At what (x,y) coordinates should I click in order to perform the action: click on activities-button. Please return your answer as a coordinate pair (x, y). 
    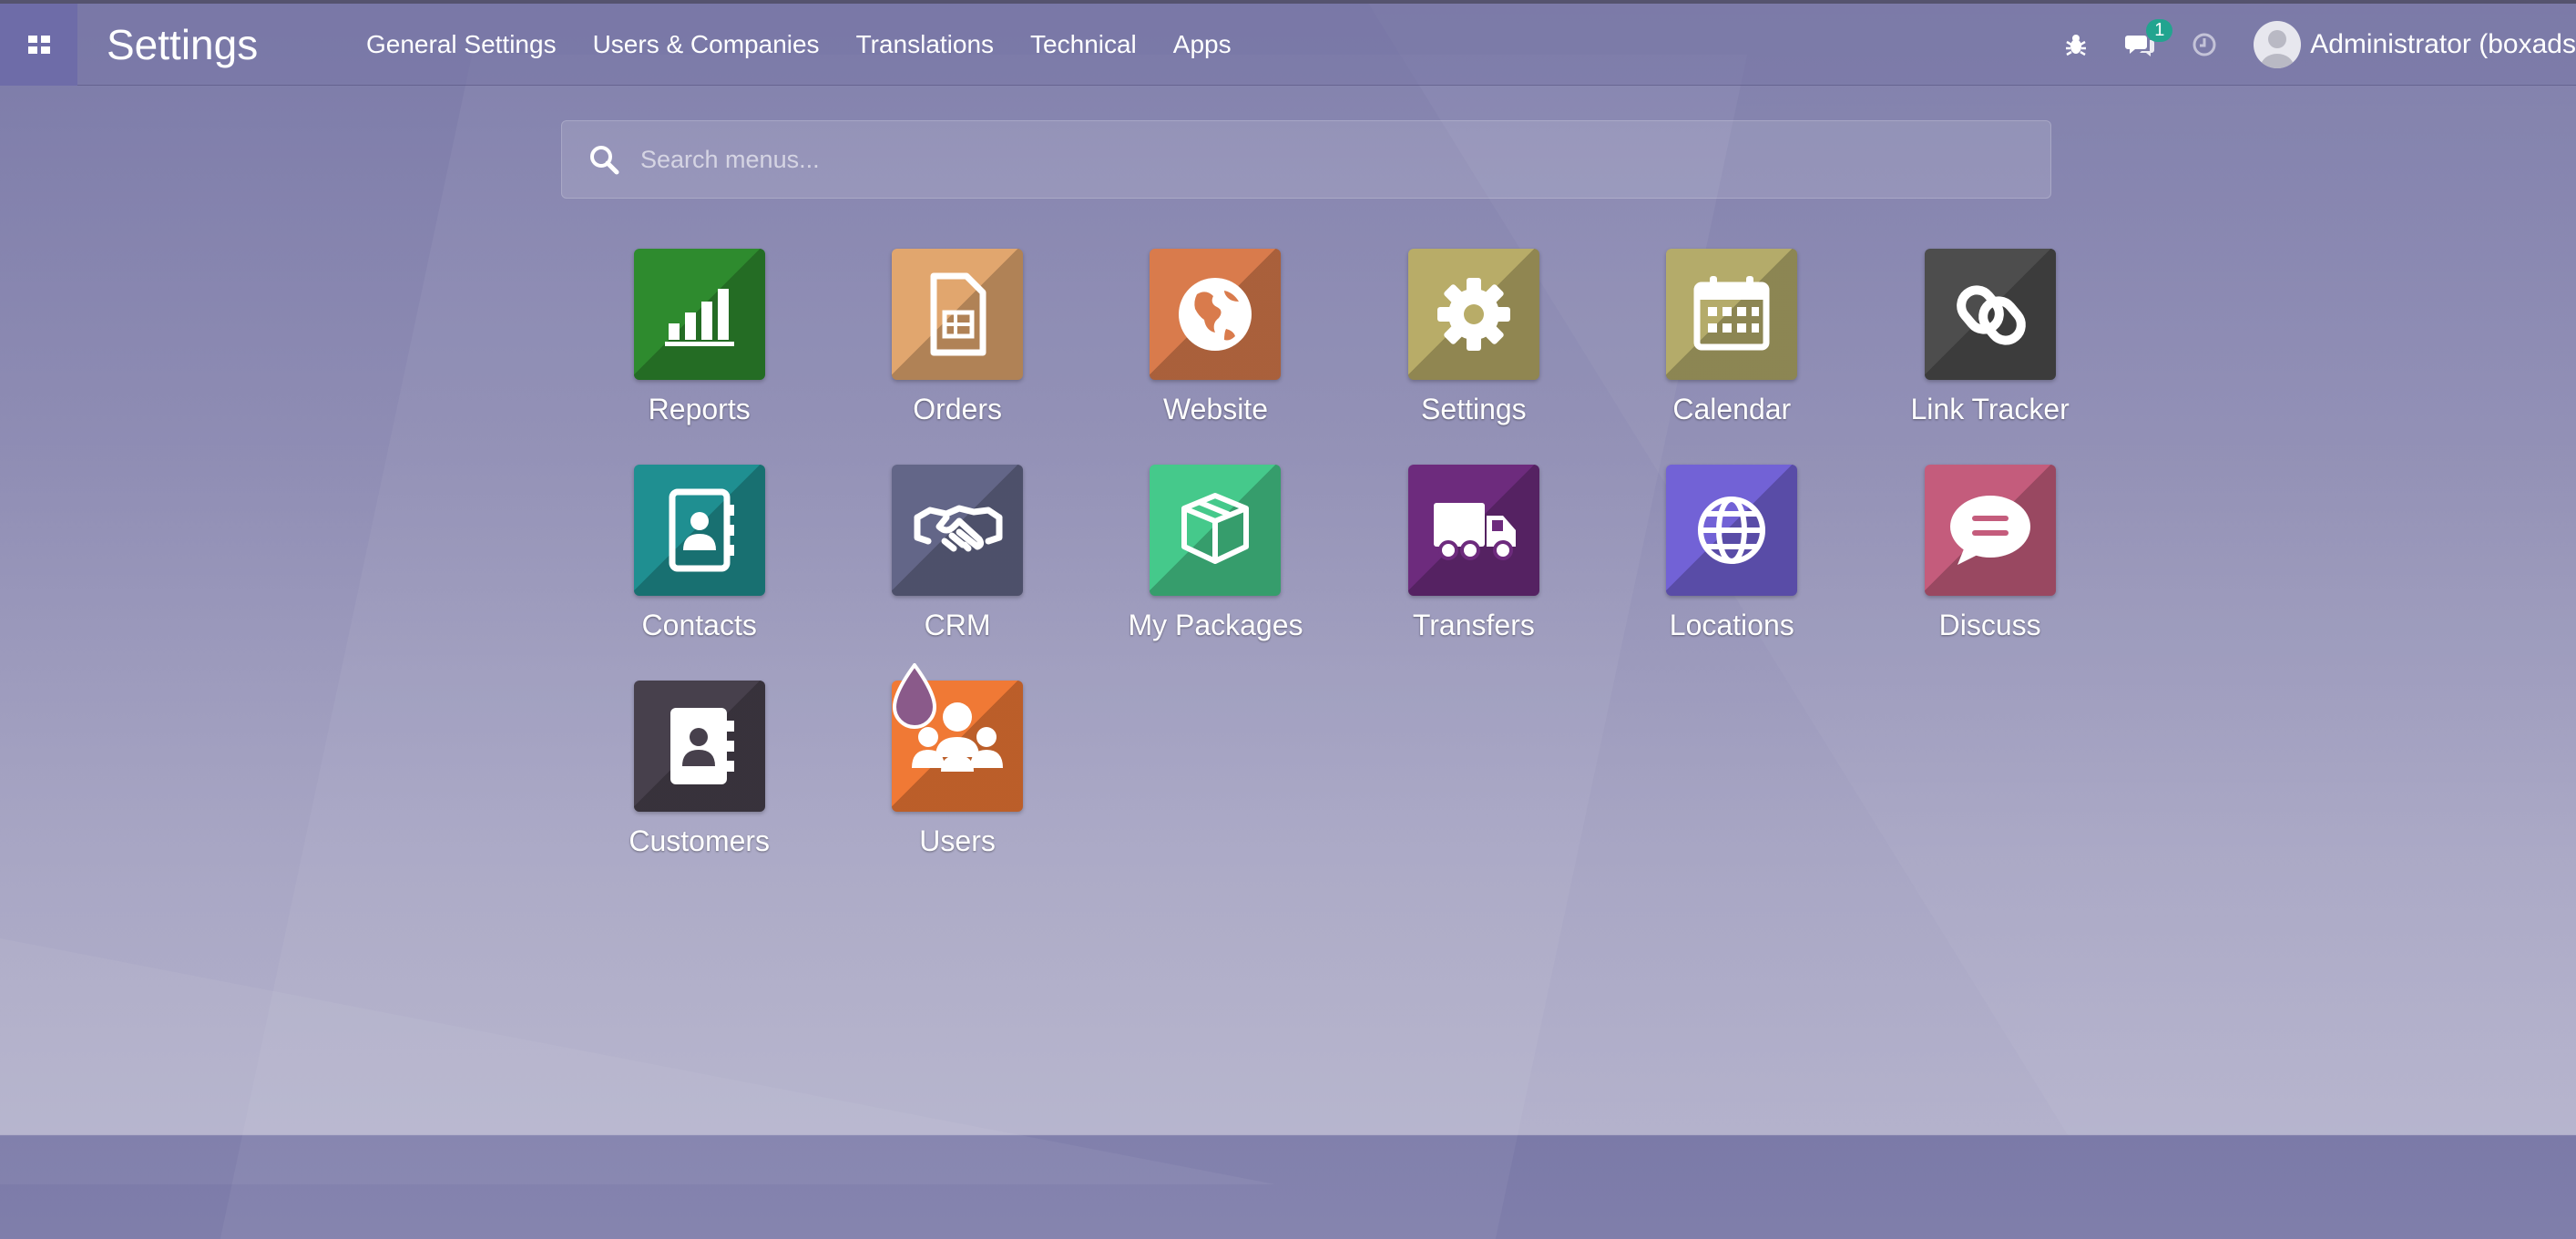
    Looking at the image, I should click on (2204, 44).